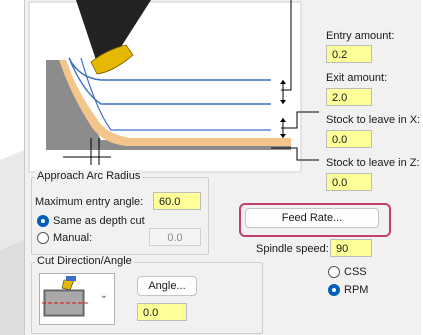 This screenshot has width=423, height=335. What do you see at coordinates (355, 272) in the screenshot?
I see `css-label: CSS` at bounding box center [355, 272].